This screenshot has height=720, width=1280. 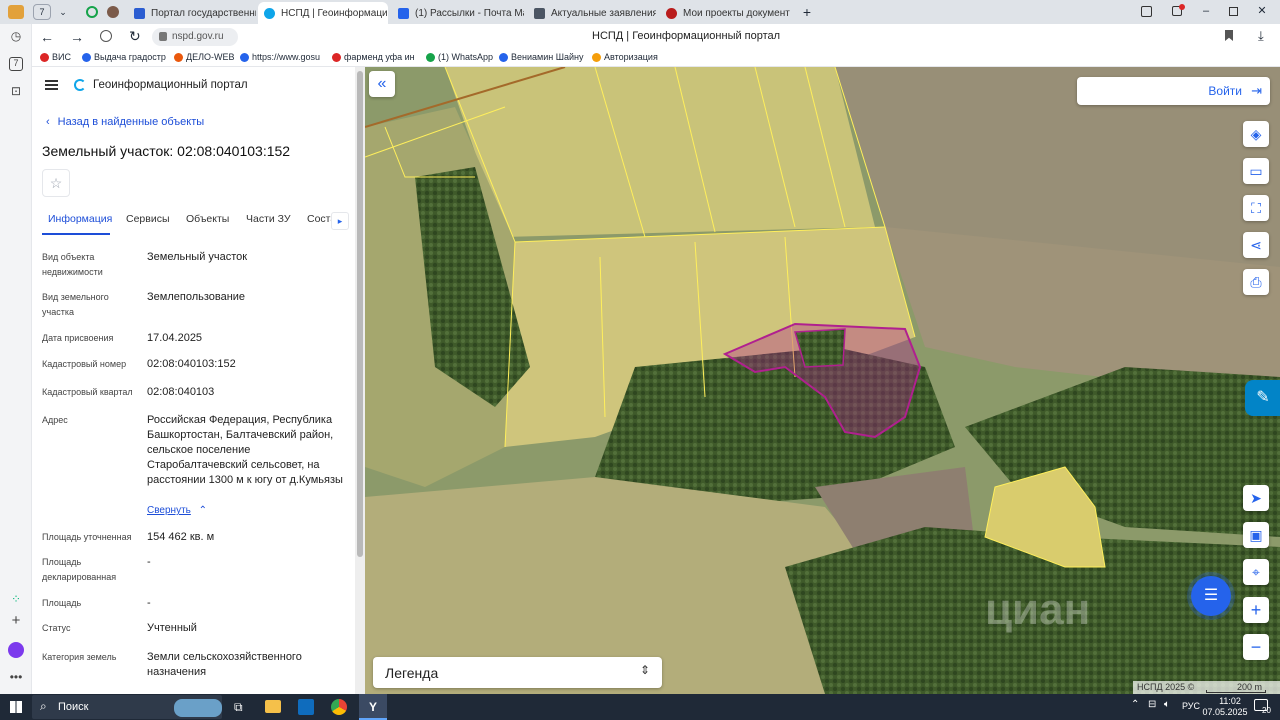 I want to click on legend-dropdown: Легенда ⇕, so click(x=517, y=672).